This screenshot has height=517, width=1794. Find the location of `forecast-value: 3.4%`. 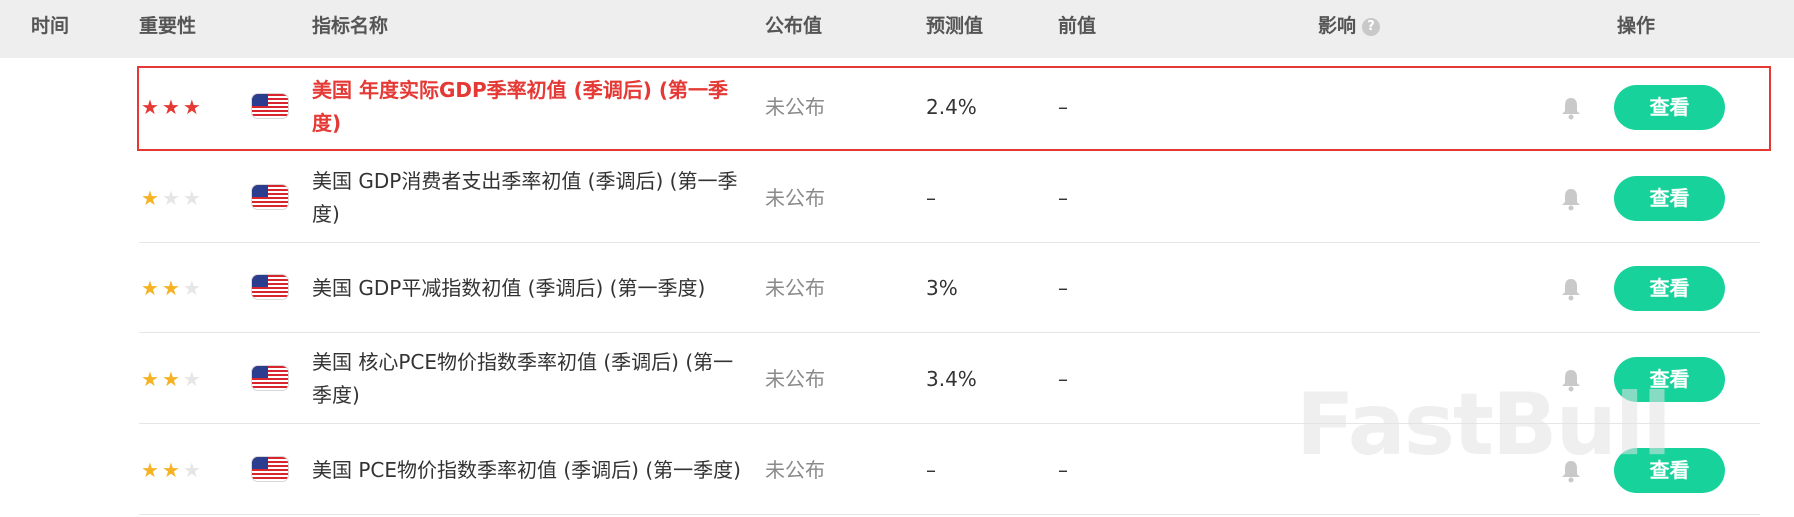

forecast-value: 3.4% is located at coordinates (951, 379).